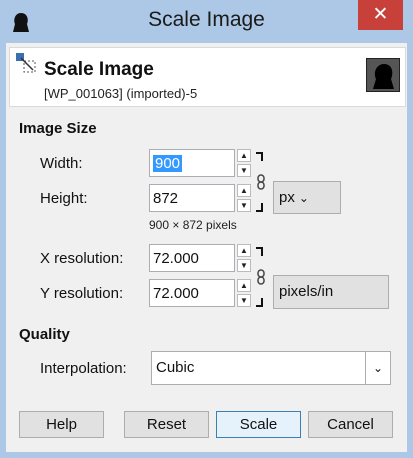  Describe the element at coordinates (244, 155) in the screenshot. I see `width-increment: ▲` at that location.